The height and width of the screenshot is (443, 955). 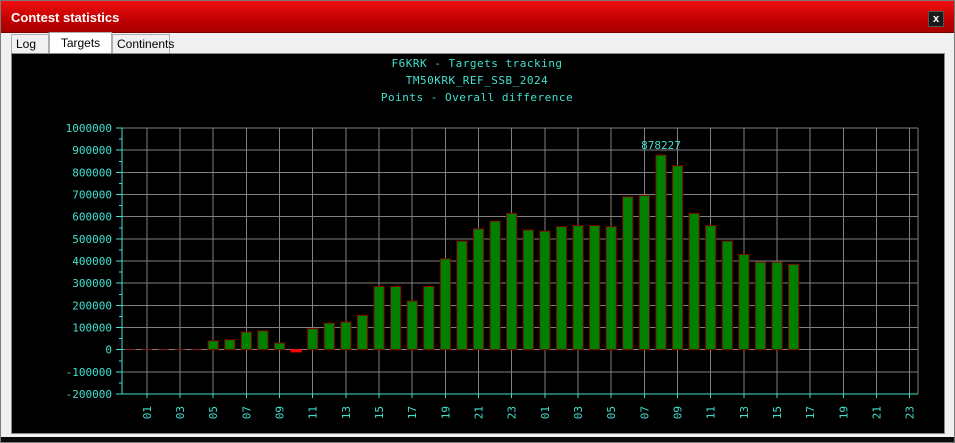 What do you see at coordinates (143, 43) in the screenshot?
I see `tab-continents: Continents` at bounding box center [143, 43].